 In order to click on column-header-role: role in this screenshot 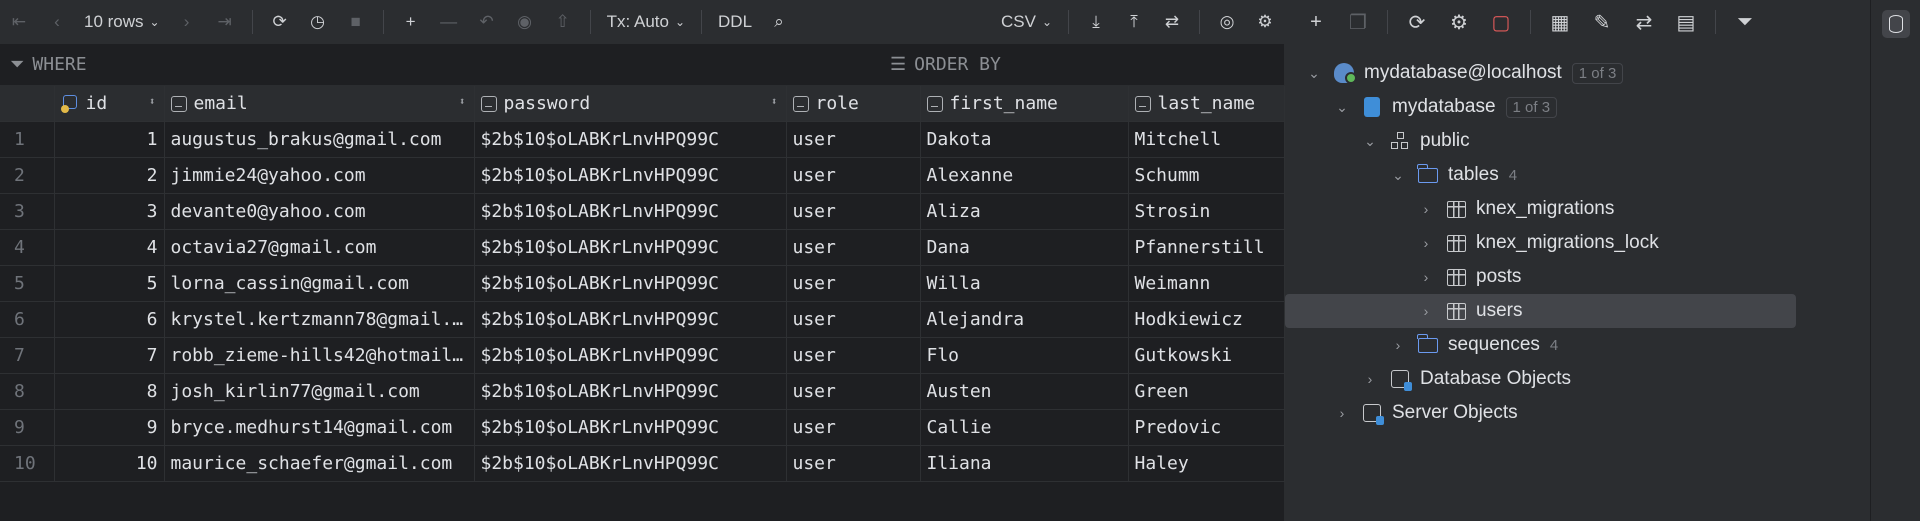, I will do `click(853, 104)`.